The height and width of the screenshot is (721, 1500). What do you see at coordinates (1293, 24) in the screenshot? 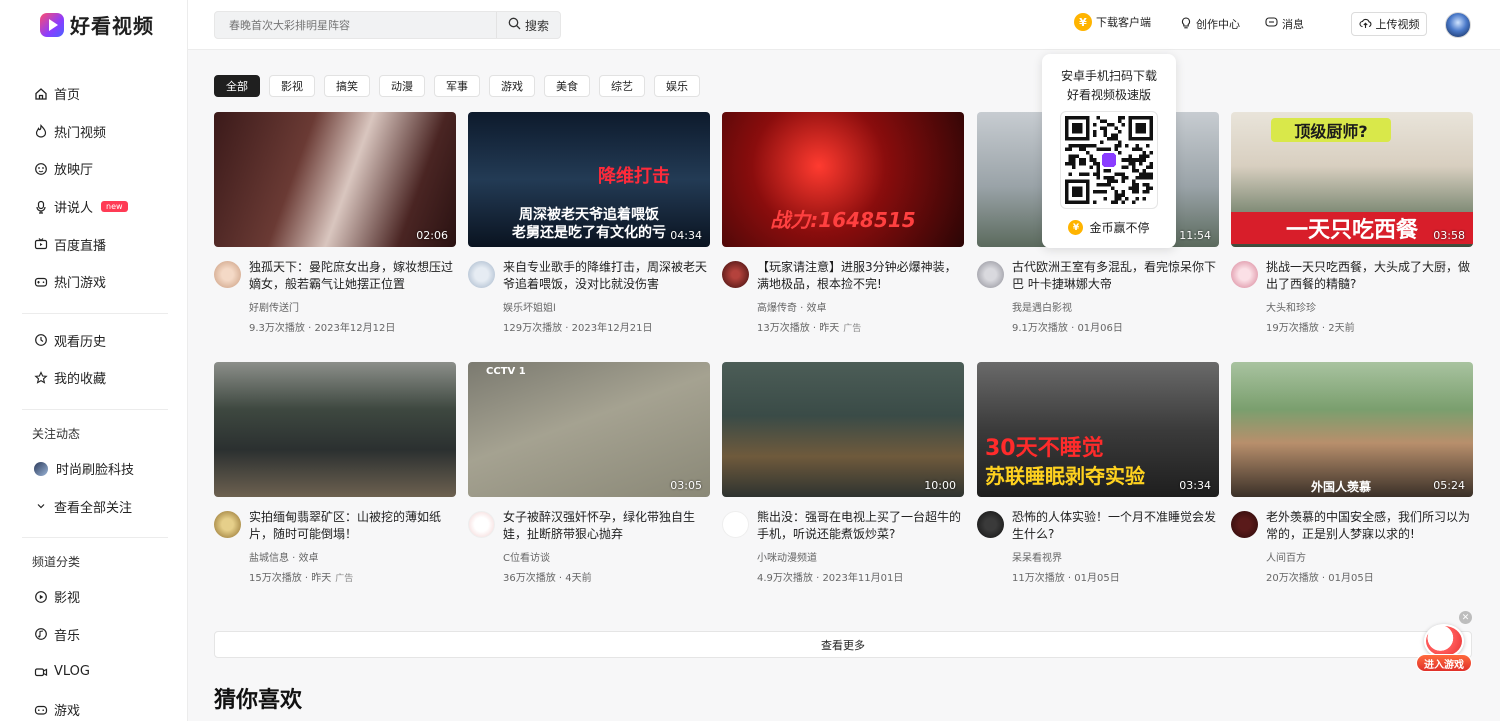
I see `messages-label: 消息` at bounding box center [1293, 24].